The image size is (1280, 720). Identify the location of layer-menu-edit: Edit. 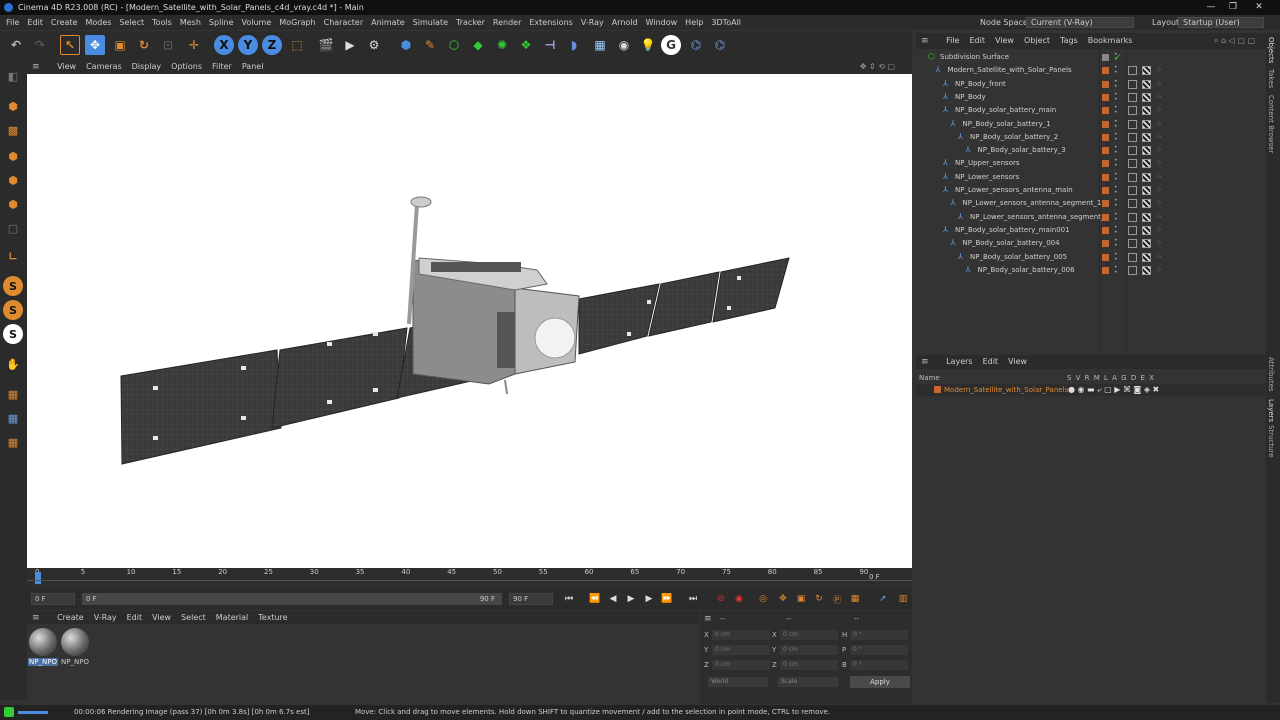
(991, 362).